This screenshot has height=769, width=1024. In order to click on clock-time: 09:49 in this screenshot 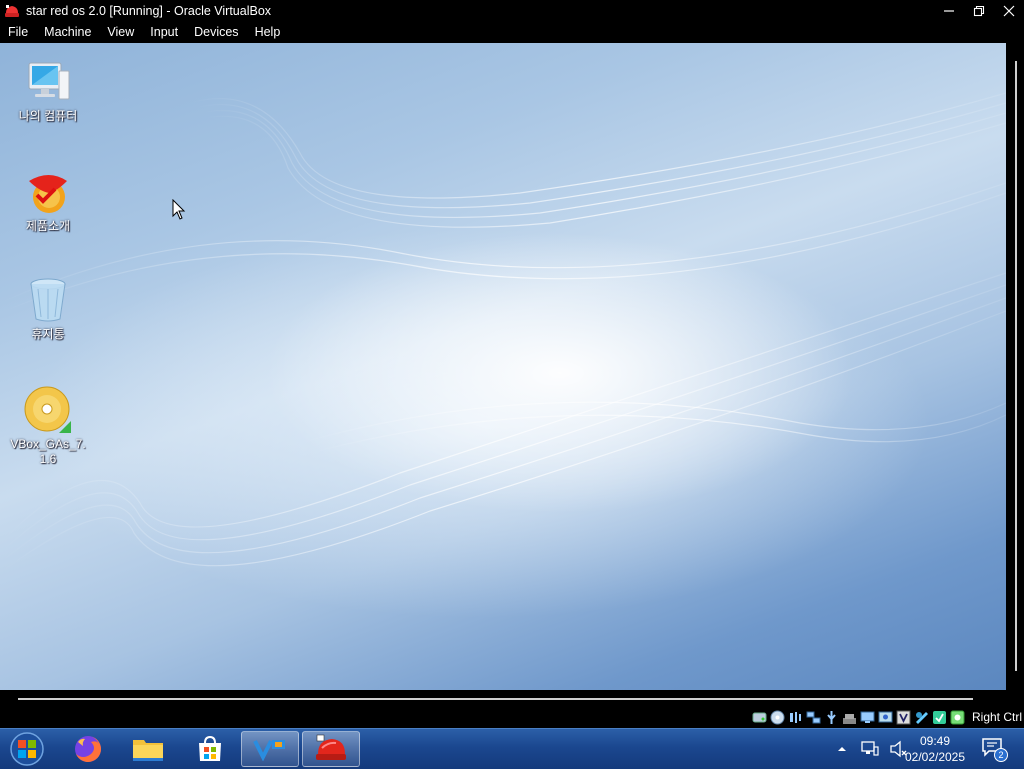, I will do `click(935, 741)`.